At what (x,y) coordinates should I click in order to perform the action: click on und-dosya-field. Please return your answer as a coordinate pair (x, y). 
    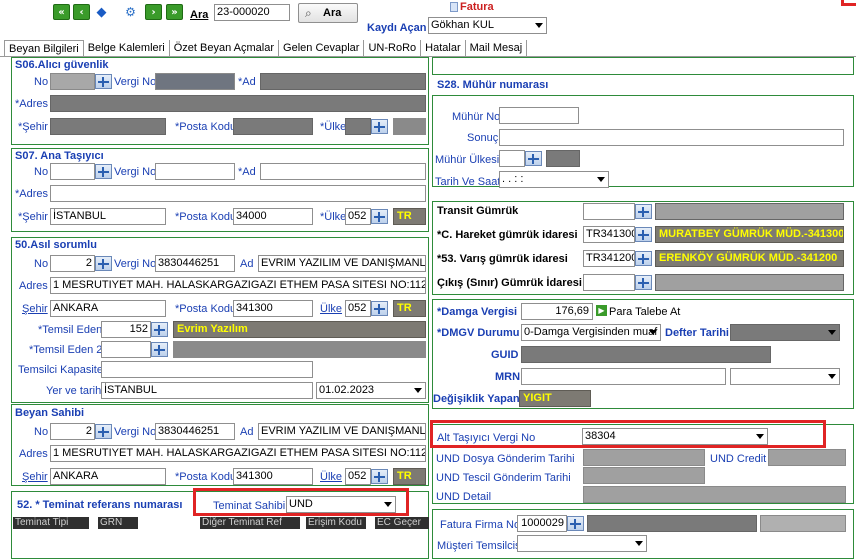
    Looking at the image, I should click on (644, 457).